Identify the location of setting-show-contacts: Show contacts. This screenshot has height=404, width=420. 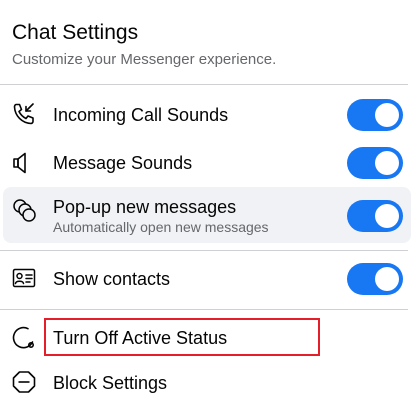
(207, 279).